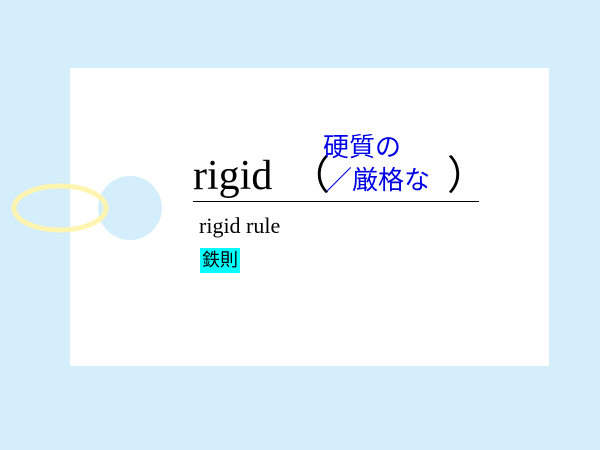 The width and height of the screenshot is (600, 450). What do you see at coordinates (362, 148) in the screenshot?
I see `meaning-line-1: 硬質の` at bounding box center [362, 148].